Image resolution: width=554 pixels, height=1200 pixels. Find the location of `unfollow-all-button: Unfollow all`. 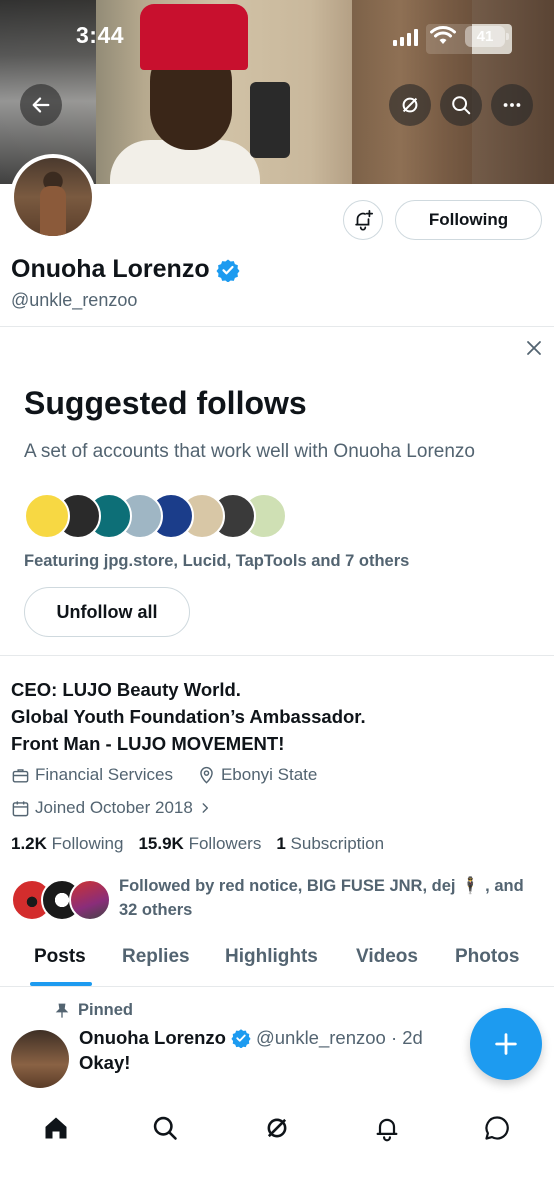

unfollow-all-button: Unfollow all is located at coordinates (107, 612).